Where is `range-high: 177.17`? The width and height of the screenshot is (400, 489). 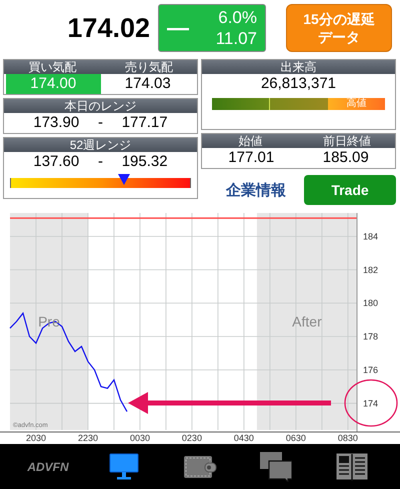
range-high: 177.17 is located at coordinates (145, 123).